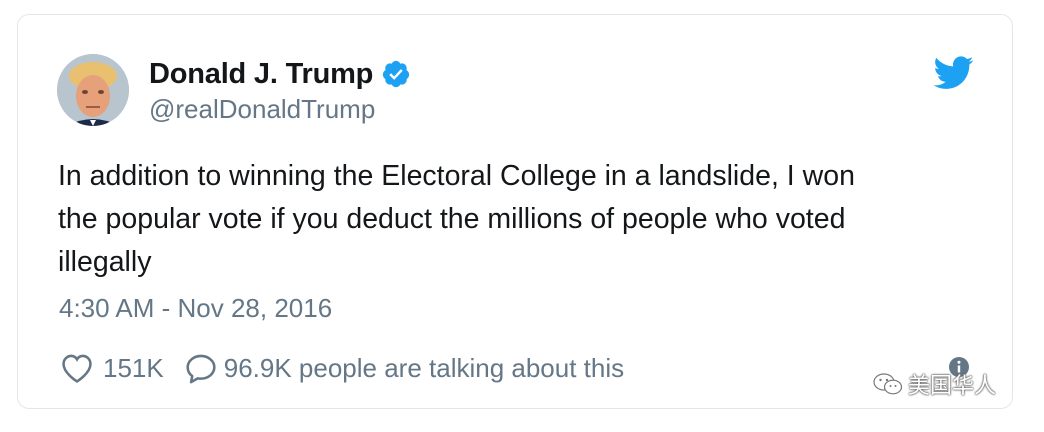 This screenshot has width=1044, height=432. Describe the element at coordinates (952, 385) in the screenshot. I see `watermark-text: 美国华人` at that location.